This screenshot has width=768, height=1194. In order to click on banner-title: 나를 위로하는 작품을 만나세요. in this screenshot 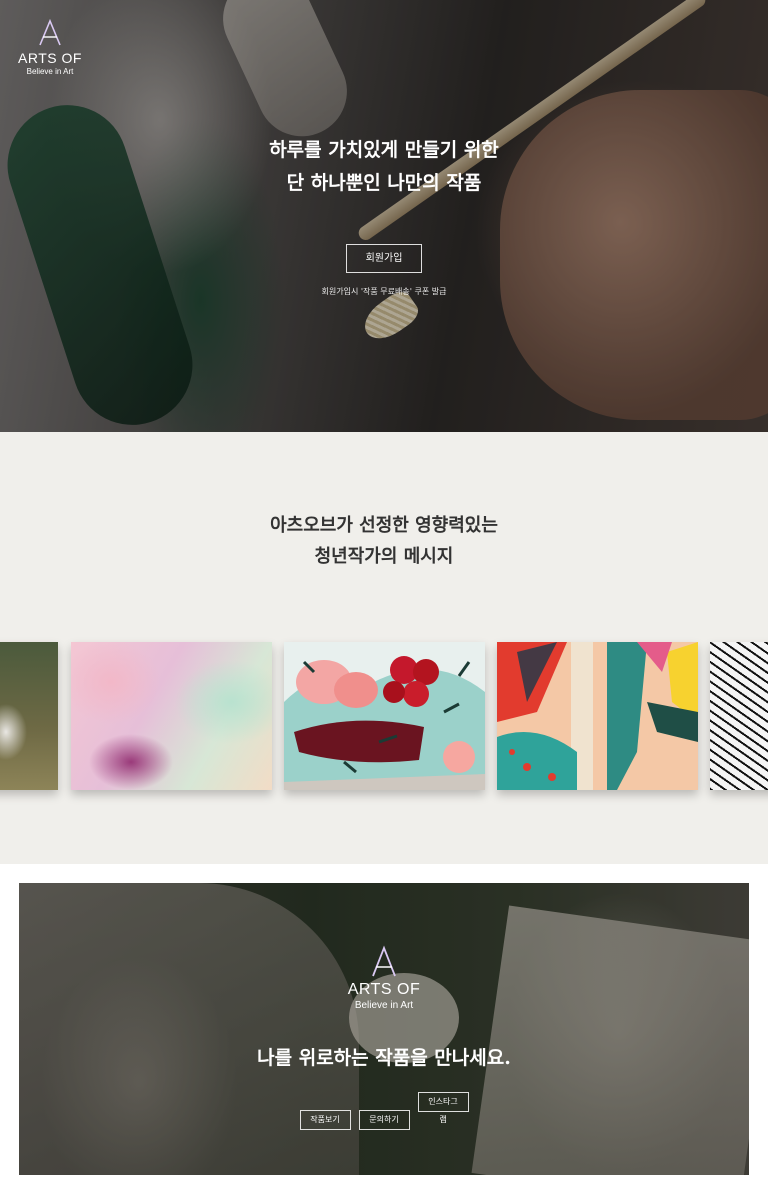, I will do `click(384, 1058)`.